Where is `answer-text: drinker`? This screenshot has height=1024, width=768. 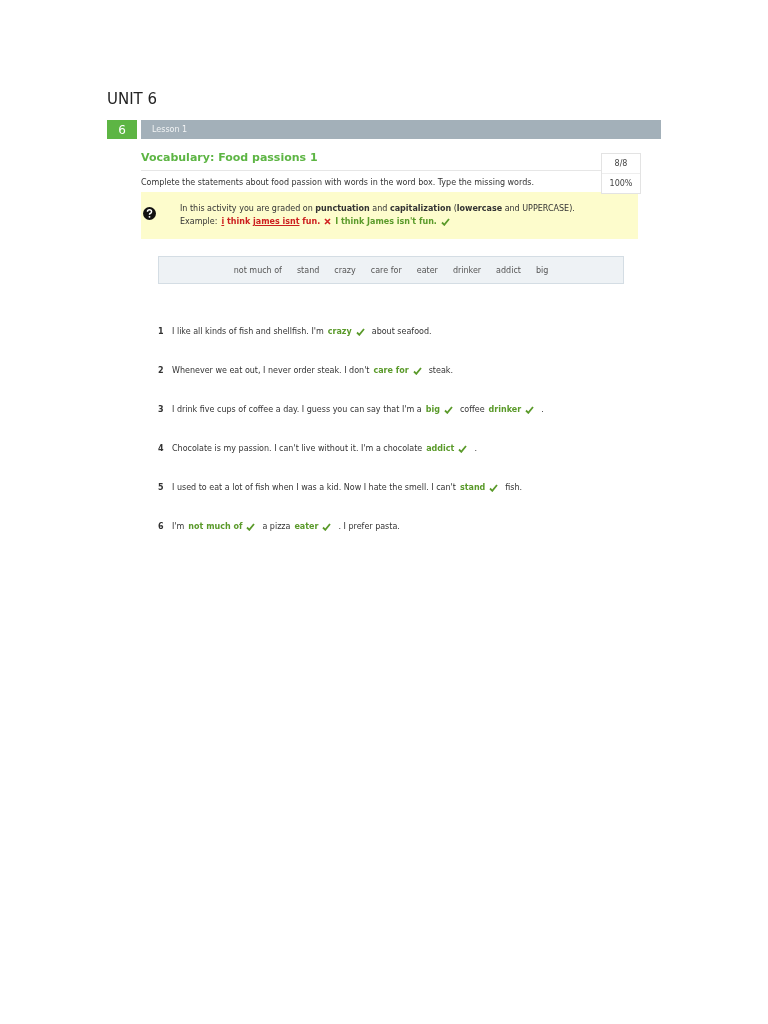
answer-text: drinker is located at coordinates (505, 409).